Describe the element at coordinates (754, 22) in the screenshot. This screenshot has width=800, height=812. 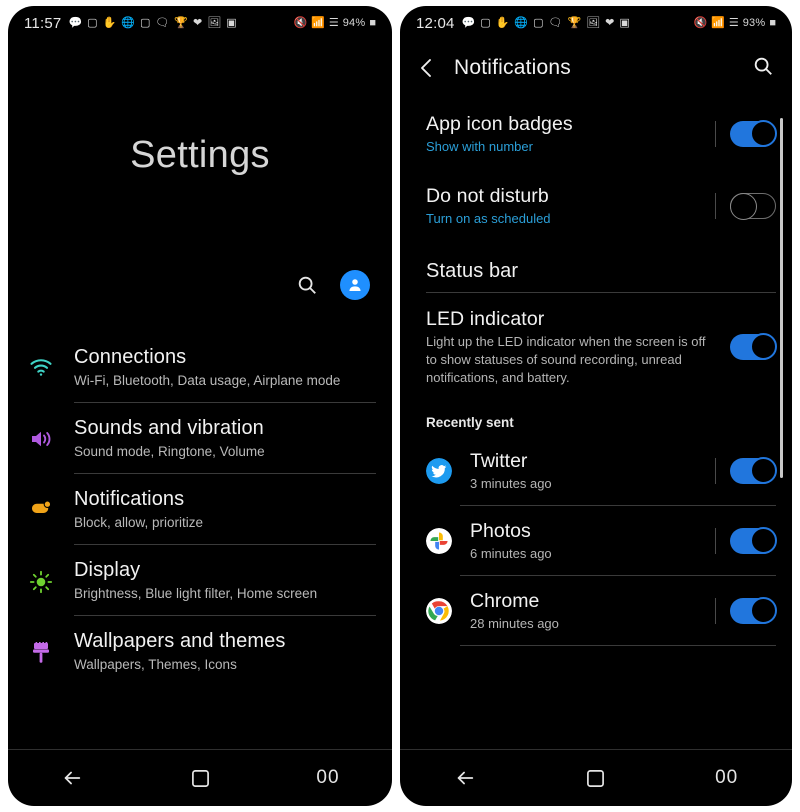
I see `battery-percent-label: 93%` at that location.